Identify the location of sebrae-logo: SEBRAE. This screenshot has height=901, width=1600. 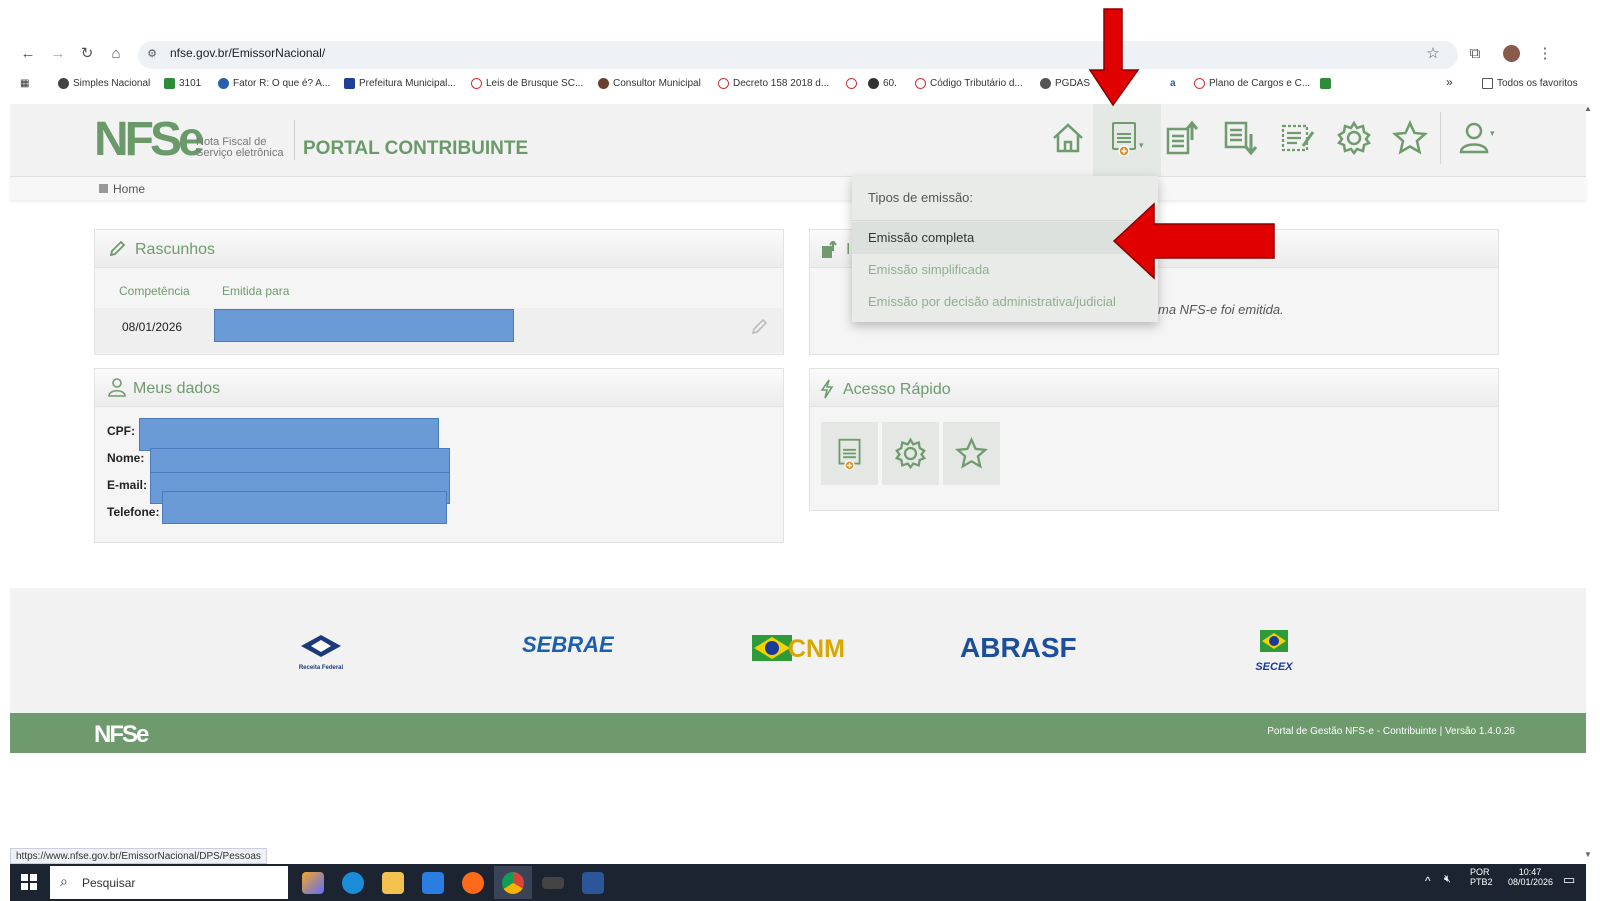
(568, 644).